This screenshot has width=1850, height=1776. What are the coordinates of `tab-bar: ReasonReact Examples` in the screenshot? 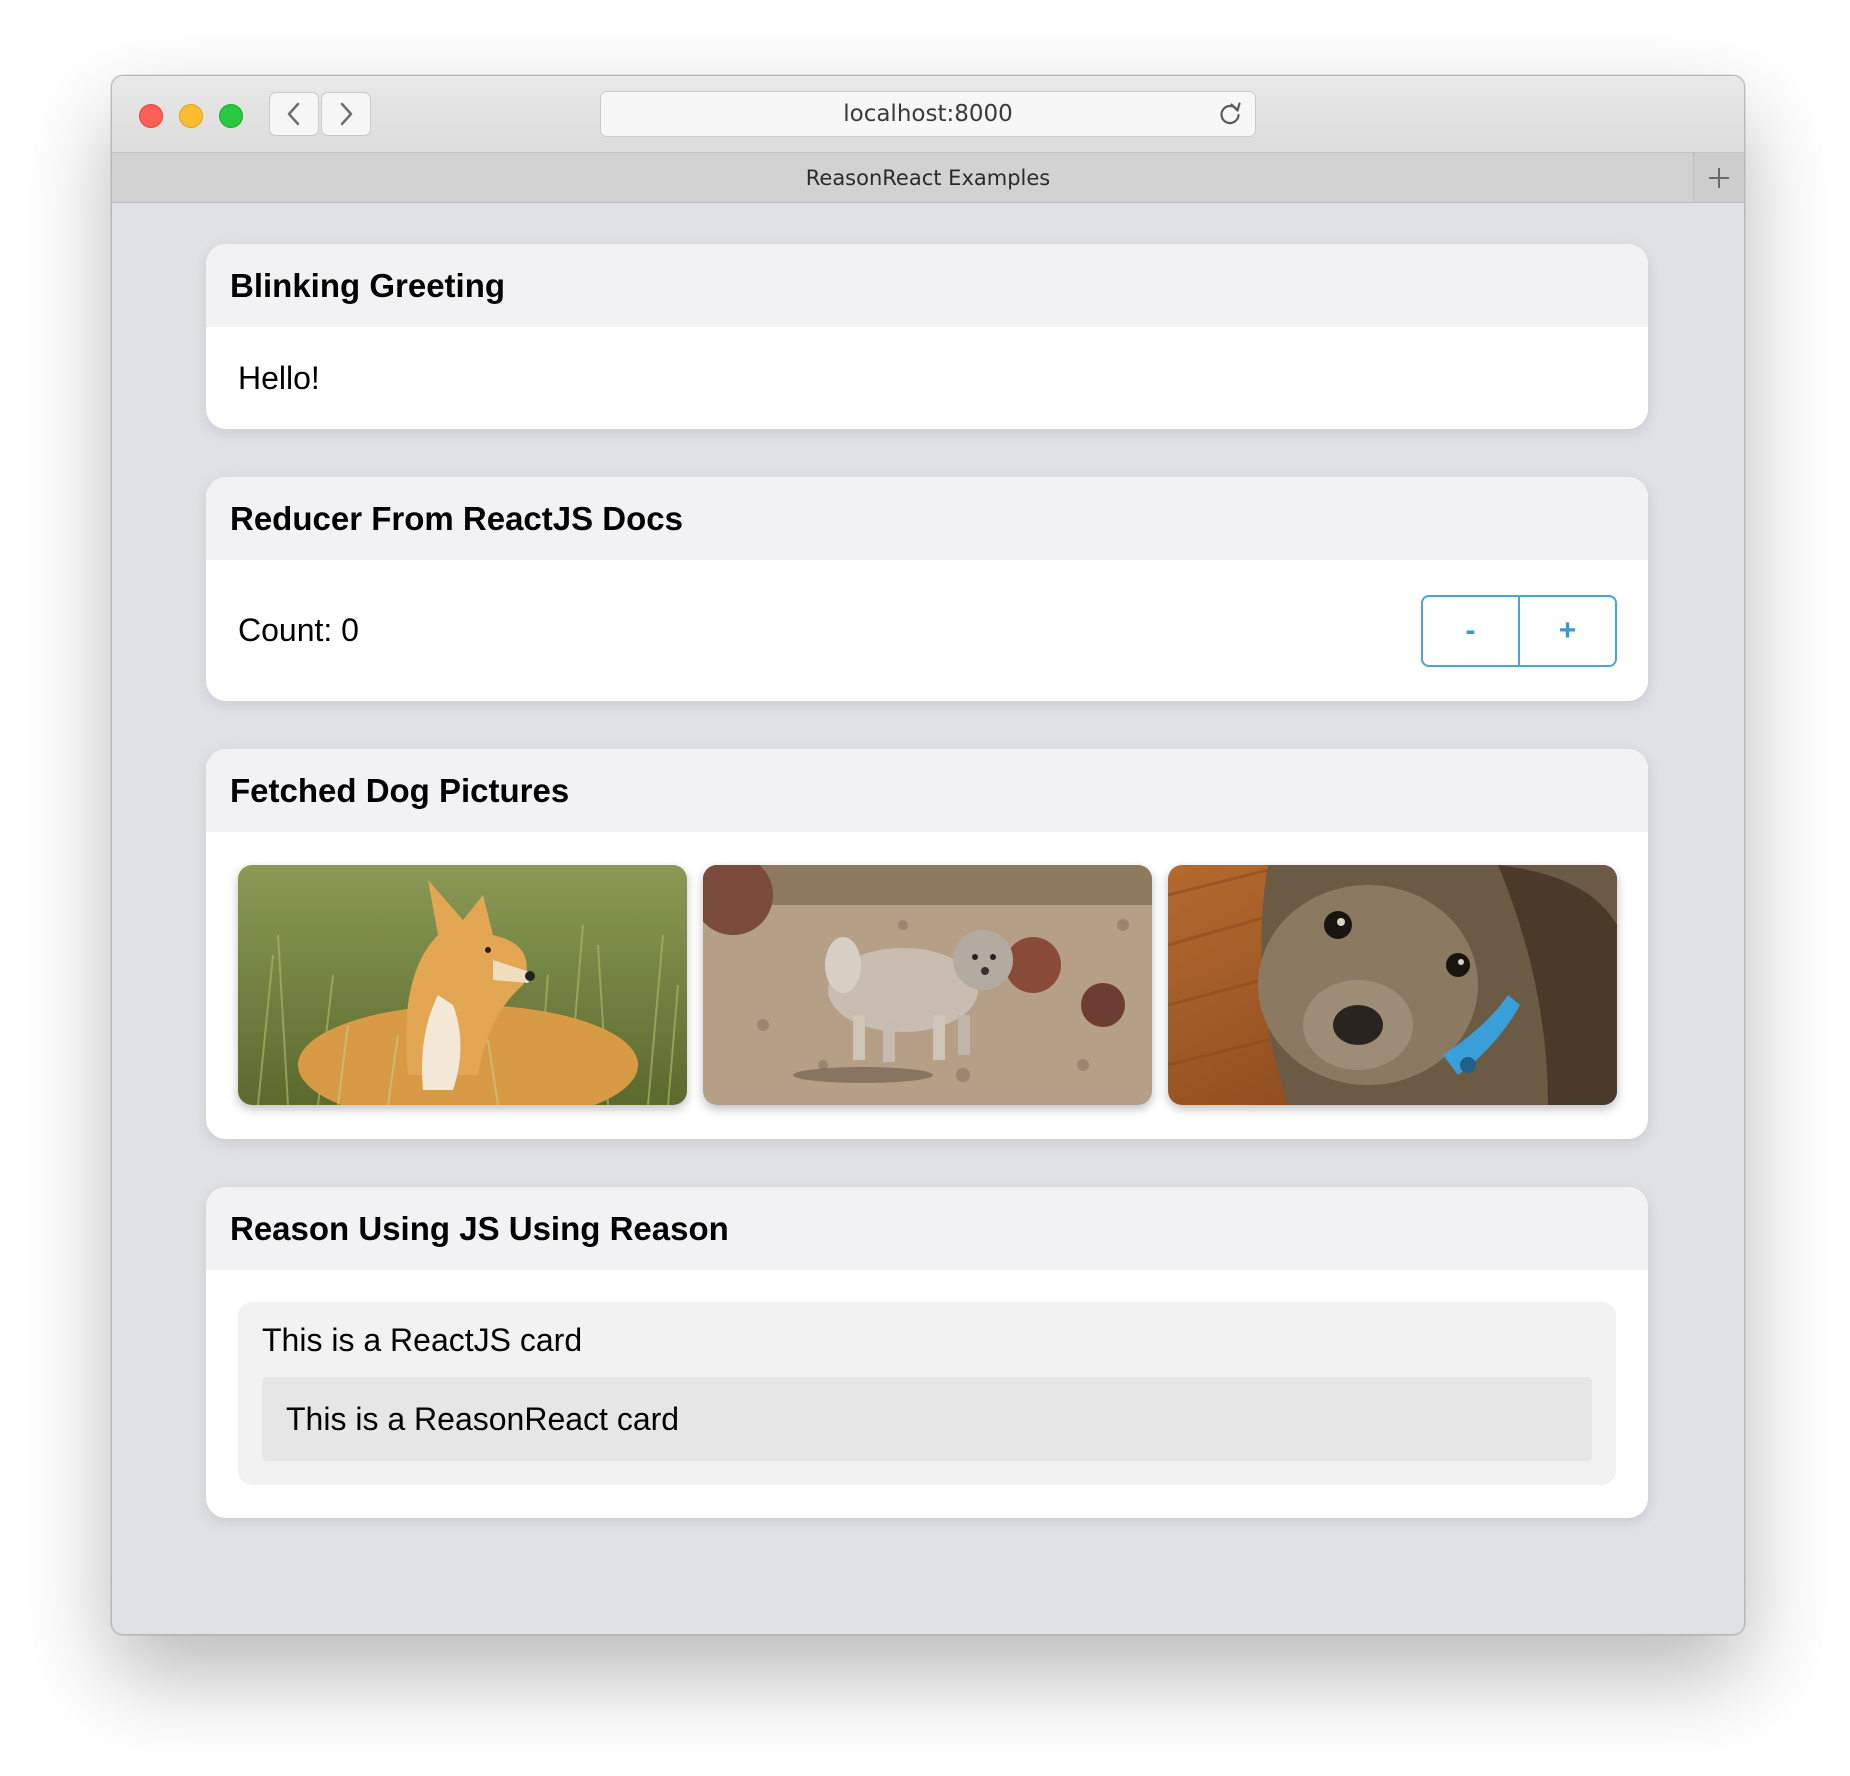 It's located at (928, 178).